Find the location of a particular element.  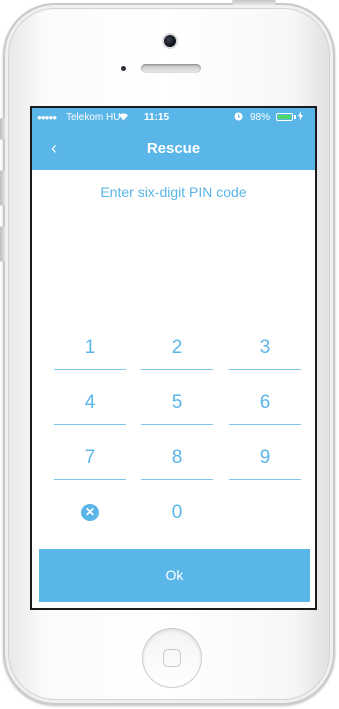

navigation-bar: ‹ Rescue is located at coordinates (173, 149).